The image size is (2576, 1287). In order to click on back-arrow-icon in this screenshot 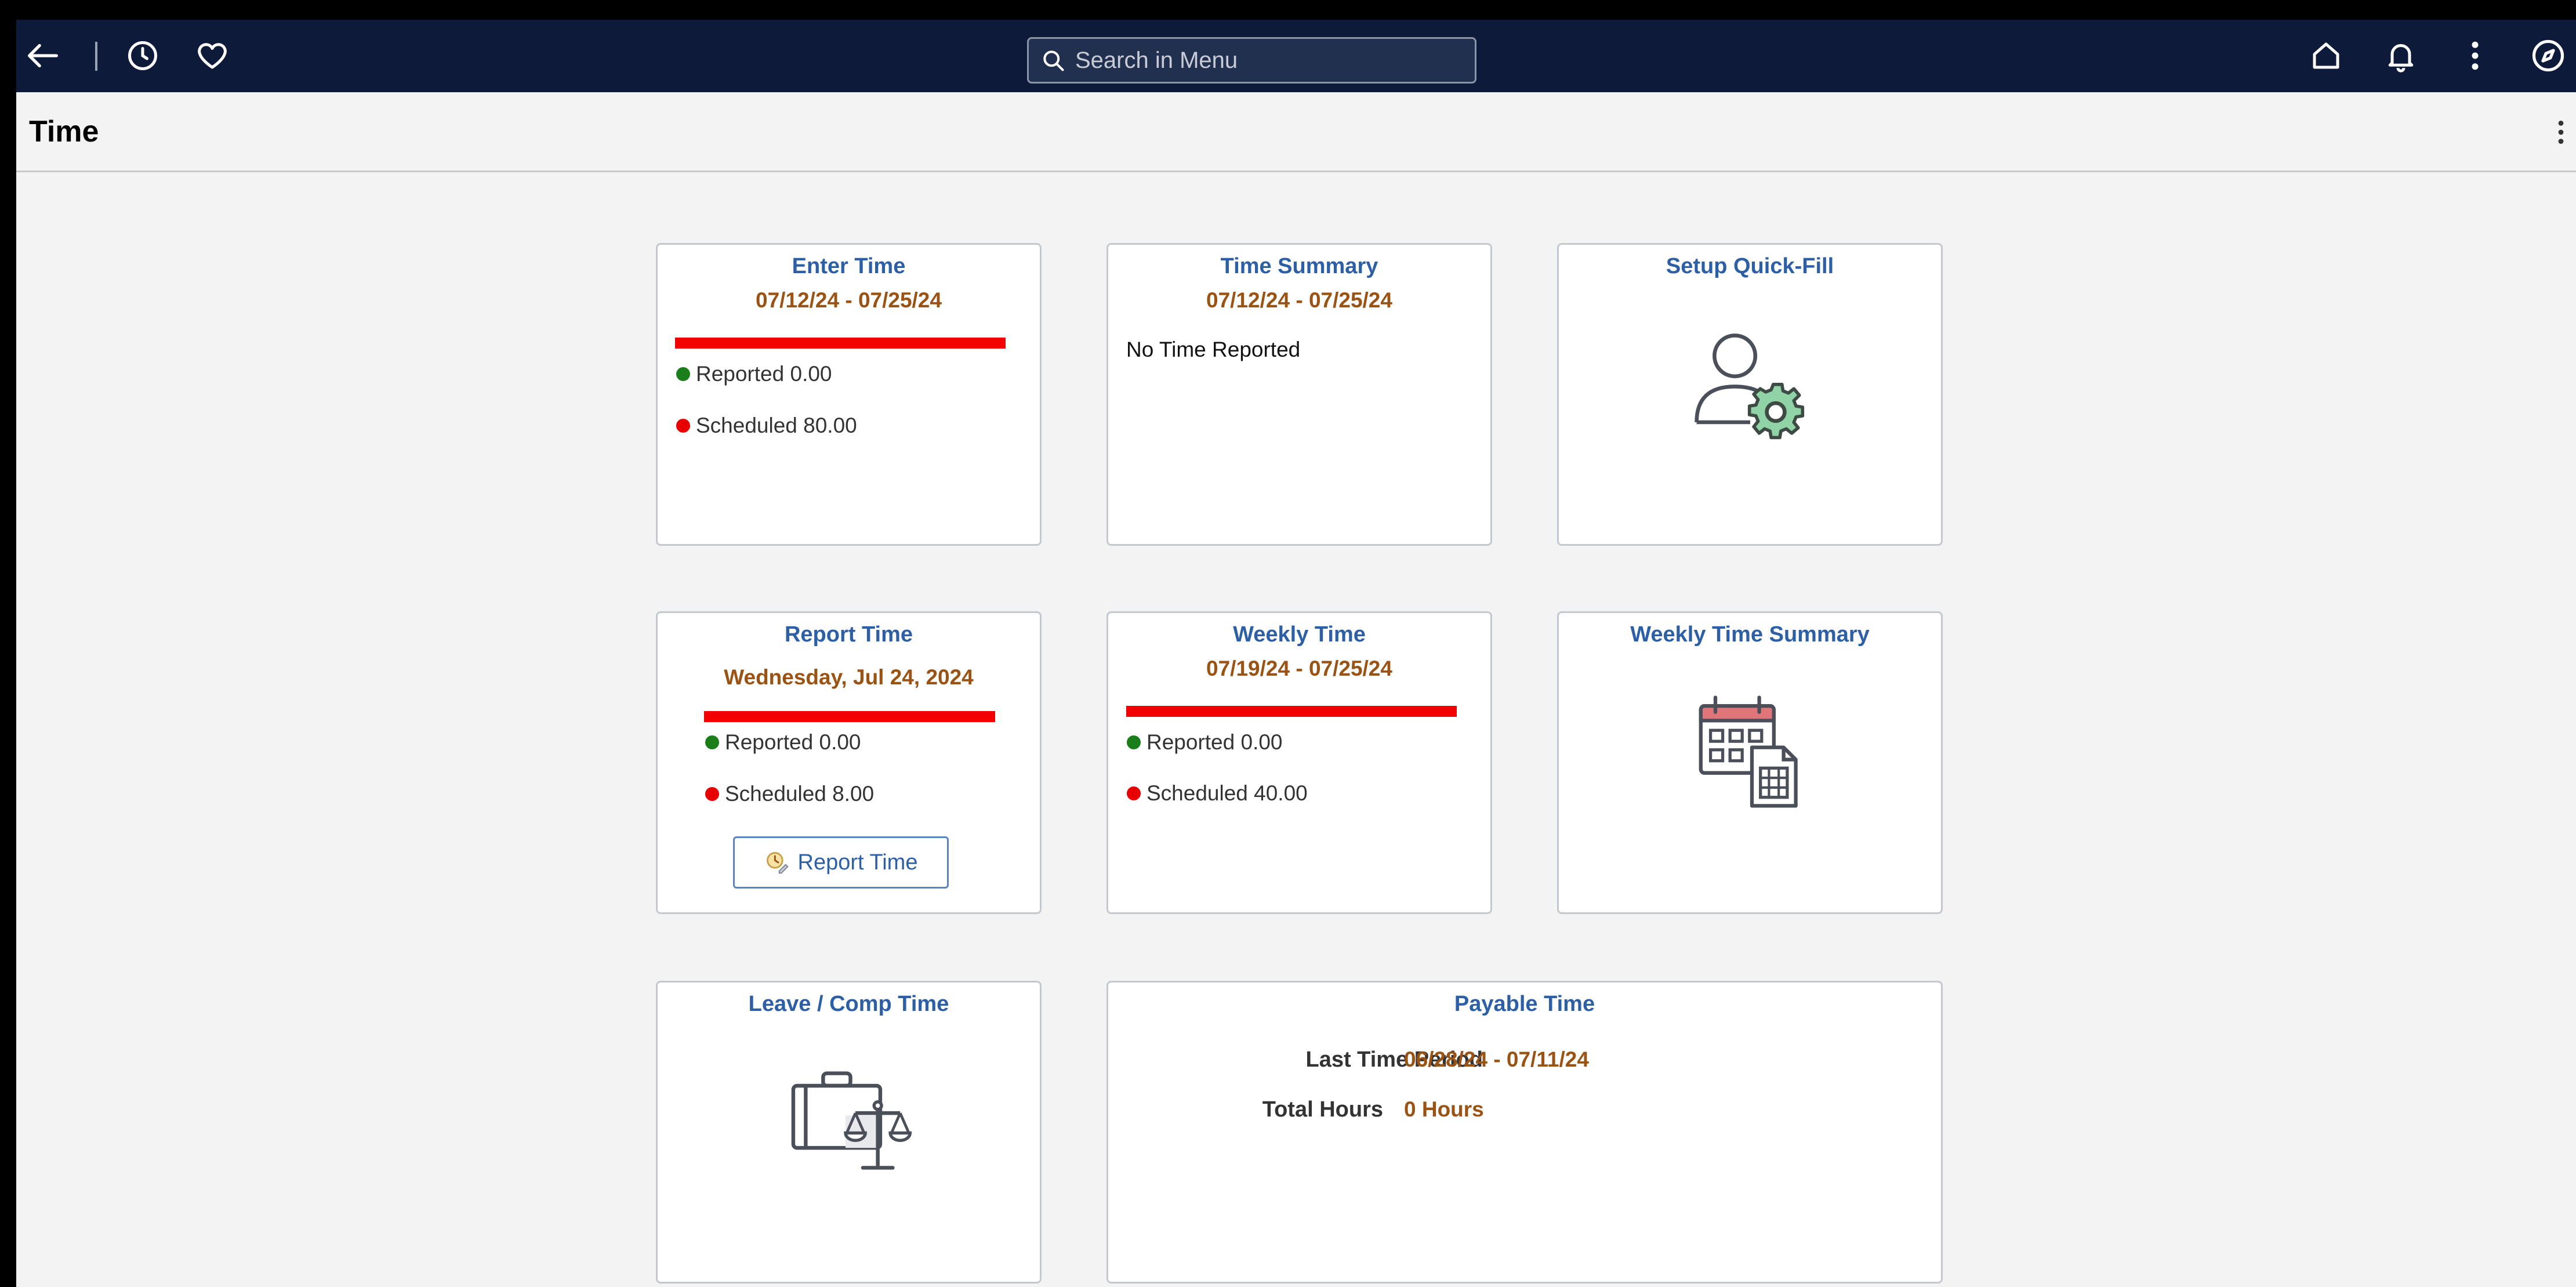, I will do `click(43, 55)`.